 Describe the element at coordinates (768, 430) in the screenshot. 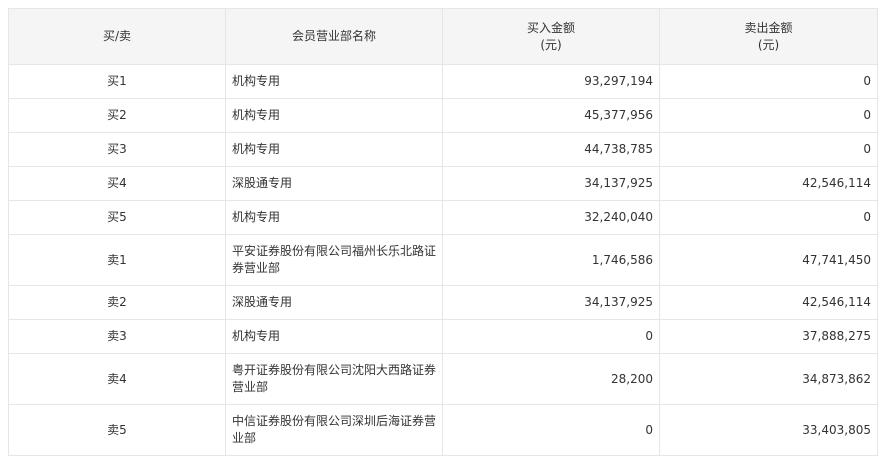

I see `cell-sell: 33,403,805` at that location.